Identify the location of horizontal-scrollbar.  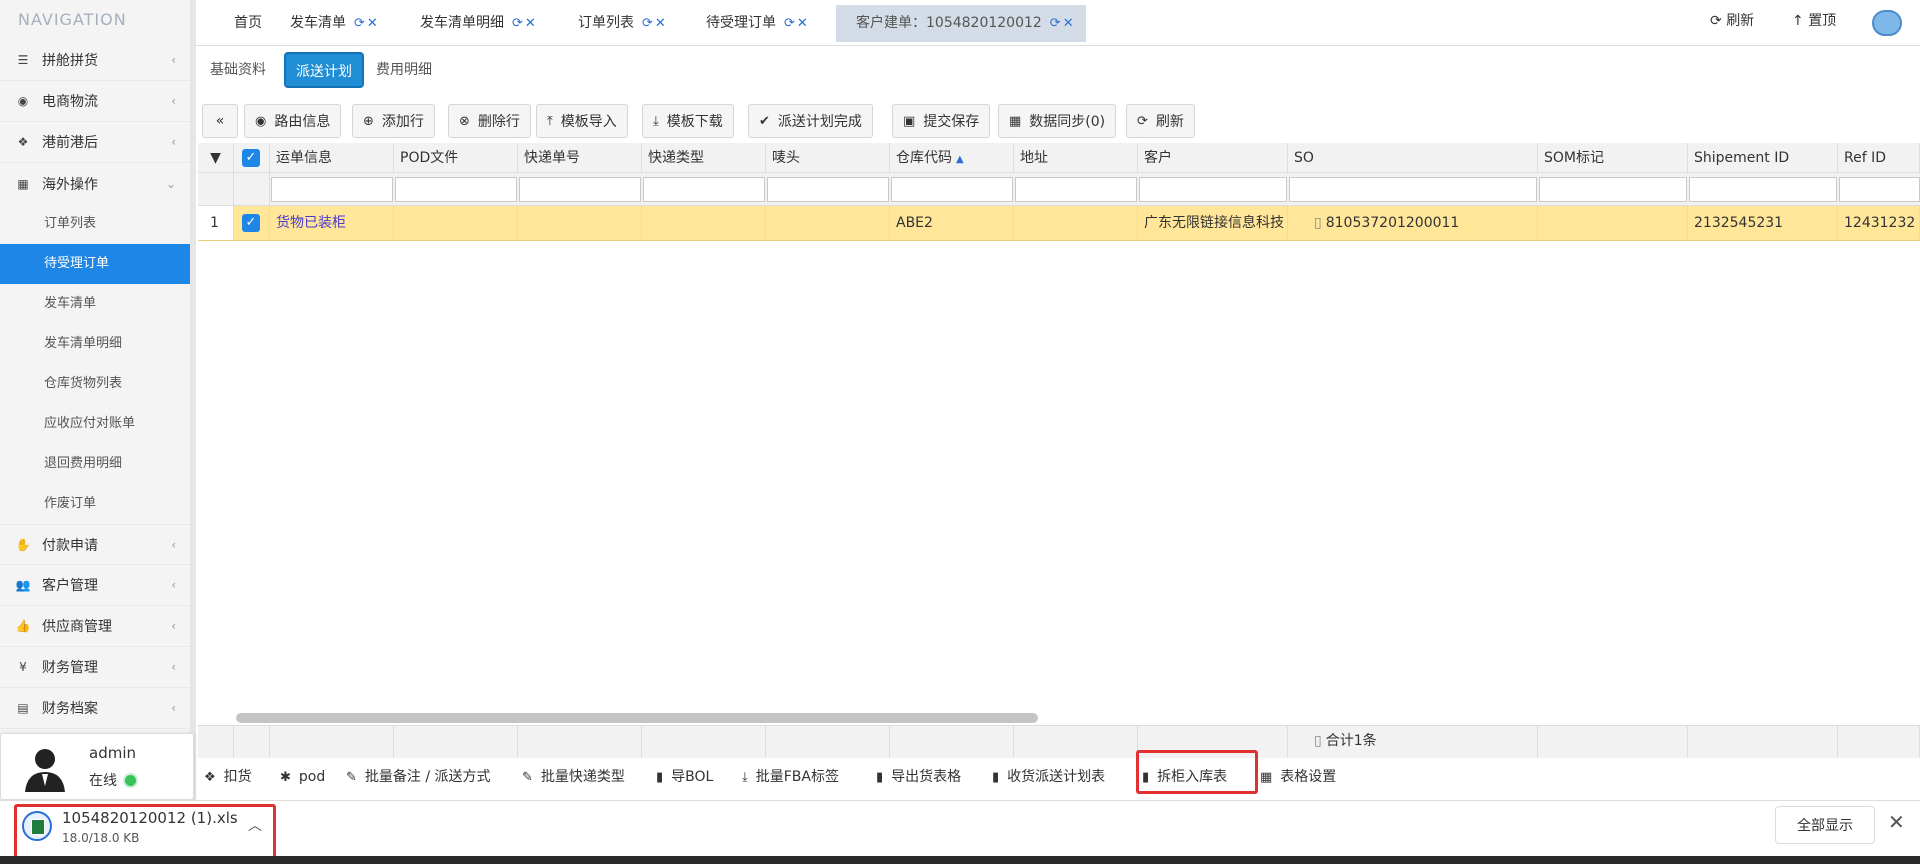
(637, 718).